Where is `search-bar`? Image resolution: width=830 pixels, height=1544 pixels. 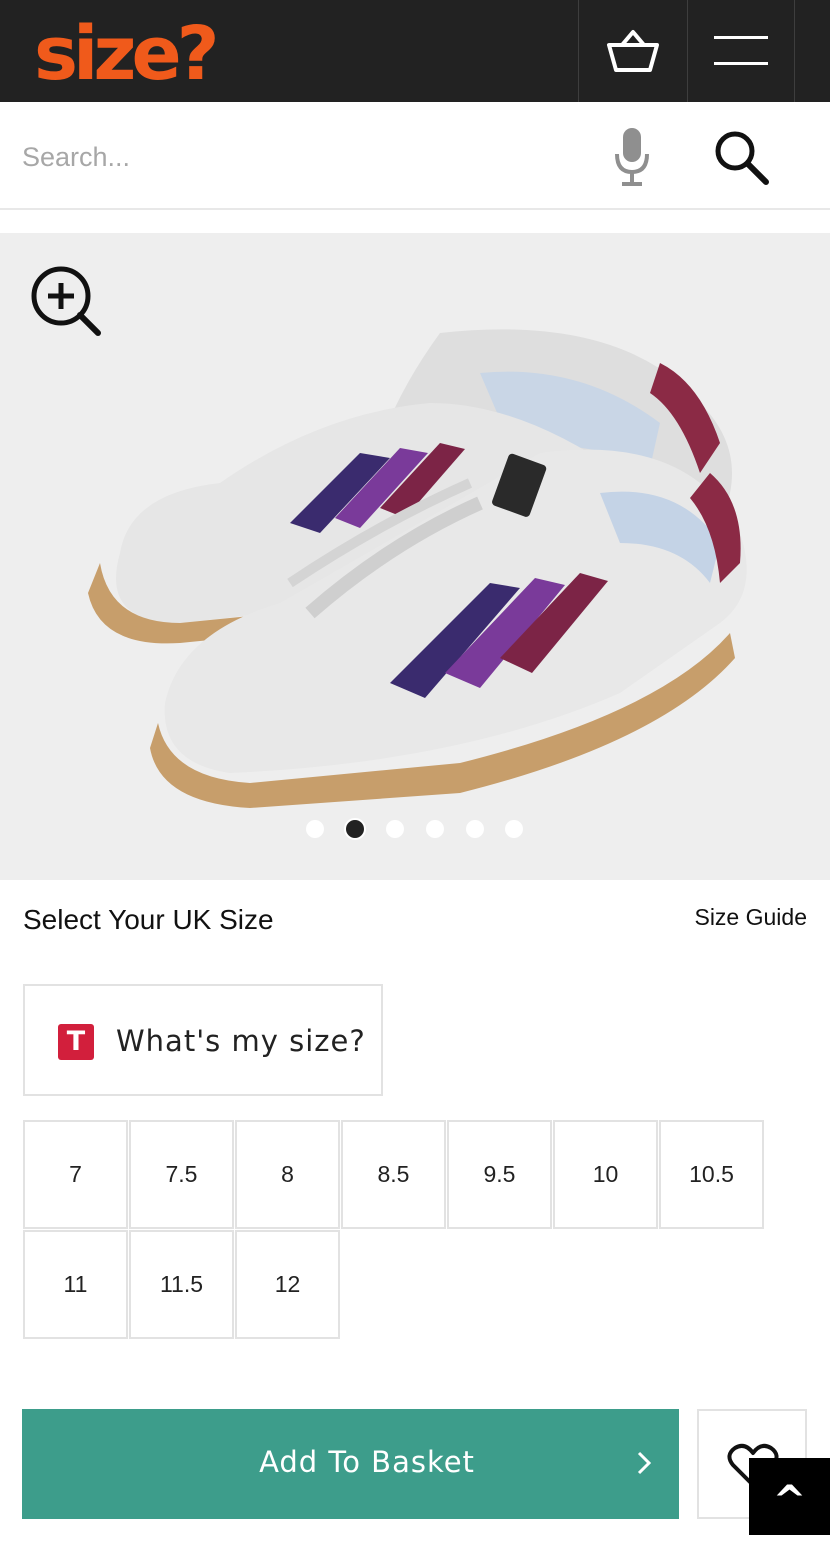
search-bar is located at coordinates (415, 156).